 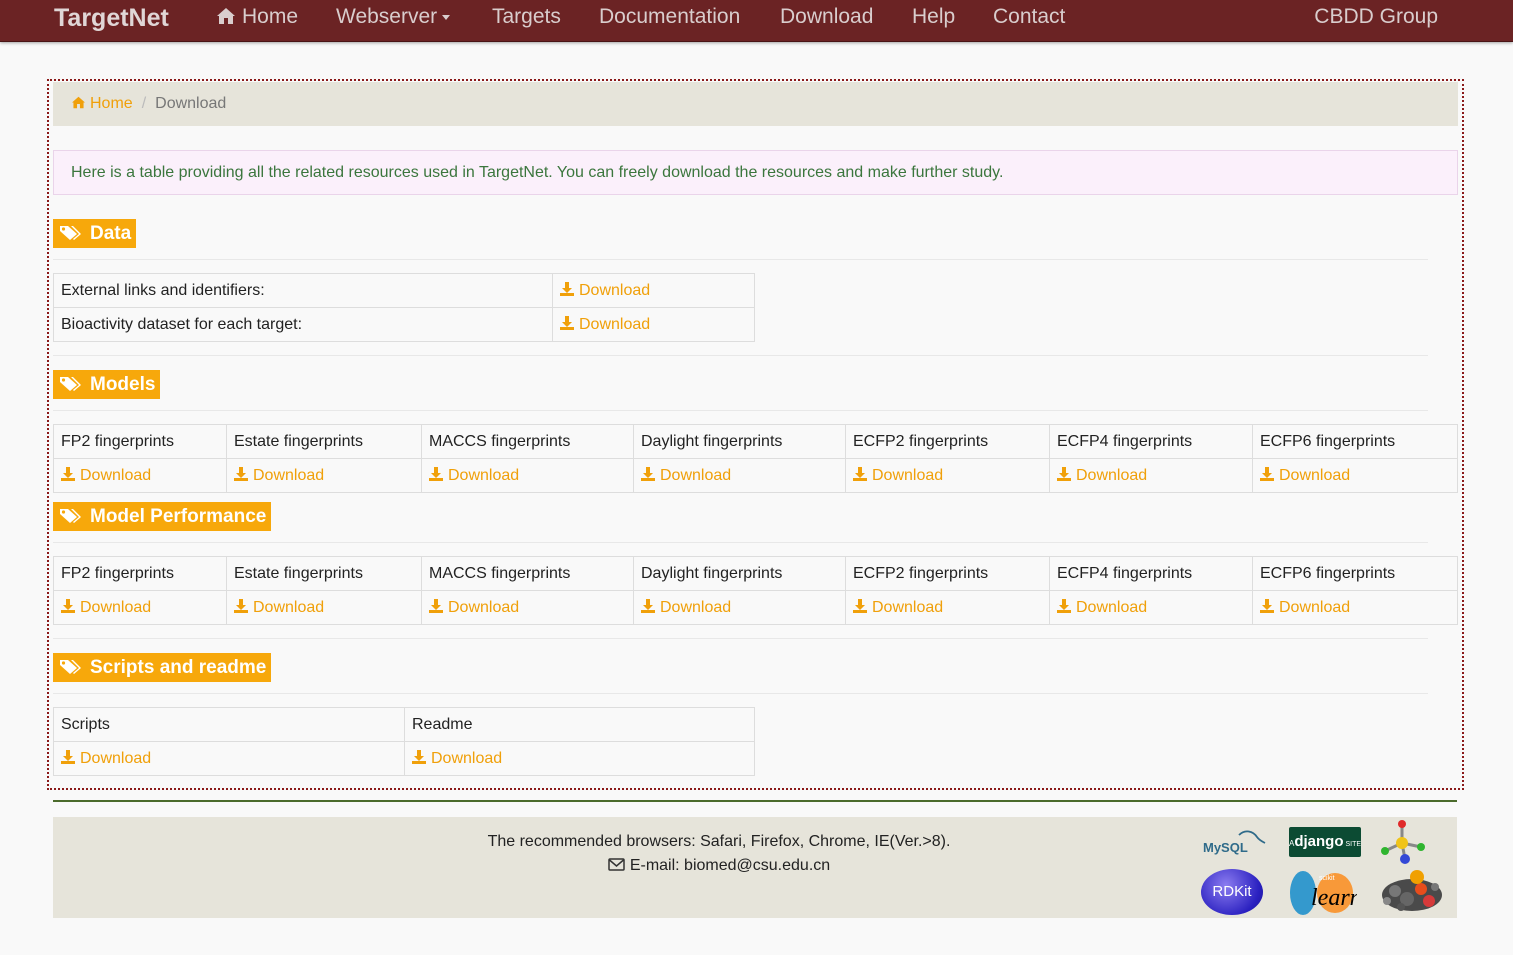 I want to click on nav-help: Help, so click(x=933, y=17).